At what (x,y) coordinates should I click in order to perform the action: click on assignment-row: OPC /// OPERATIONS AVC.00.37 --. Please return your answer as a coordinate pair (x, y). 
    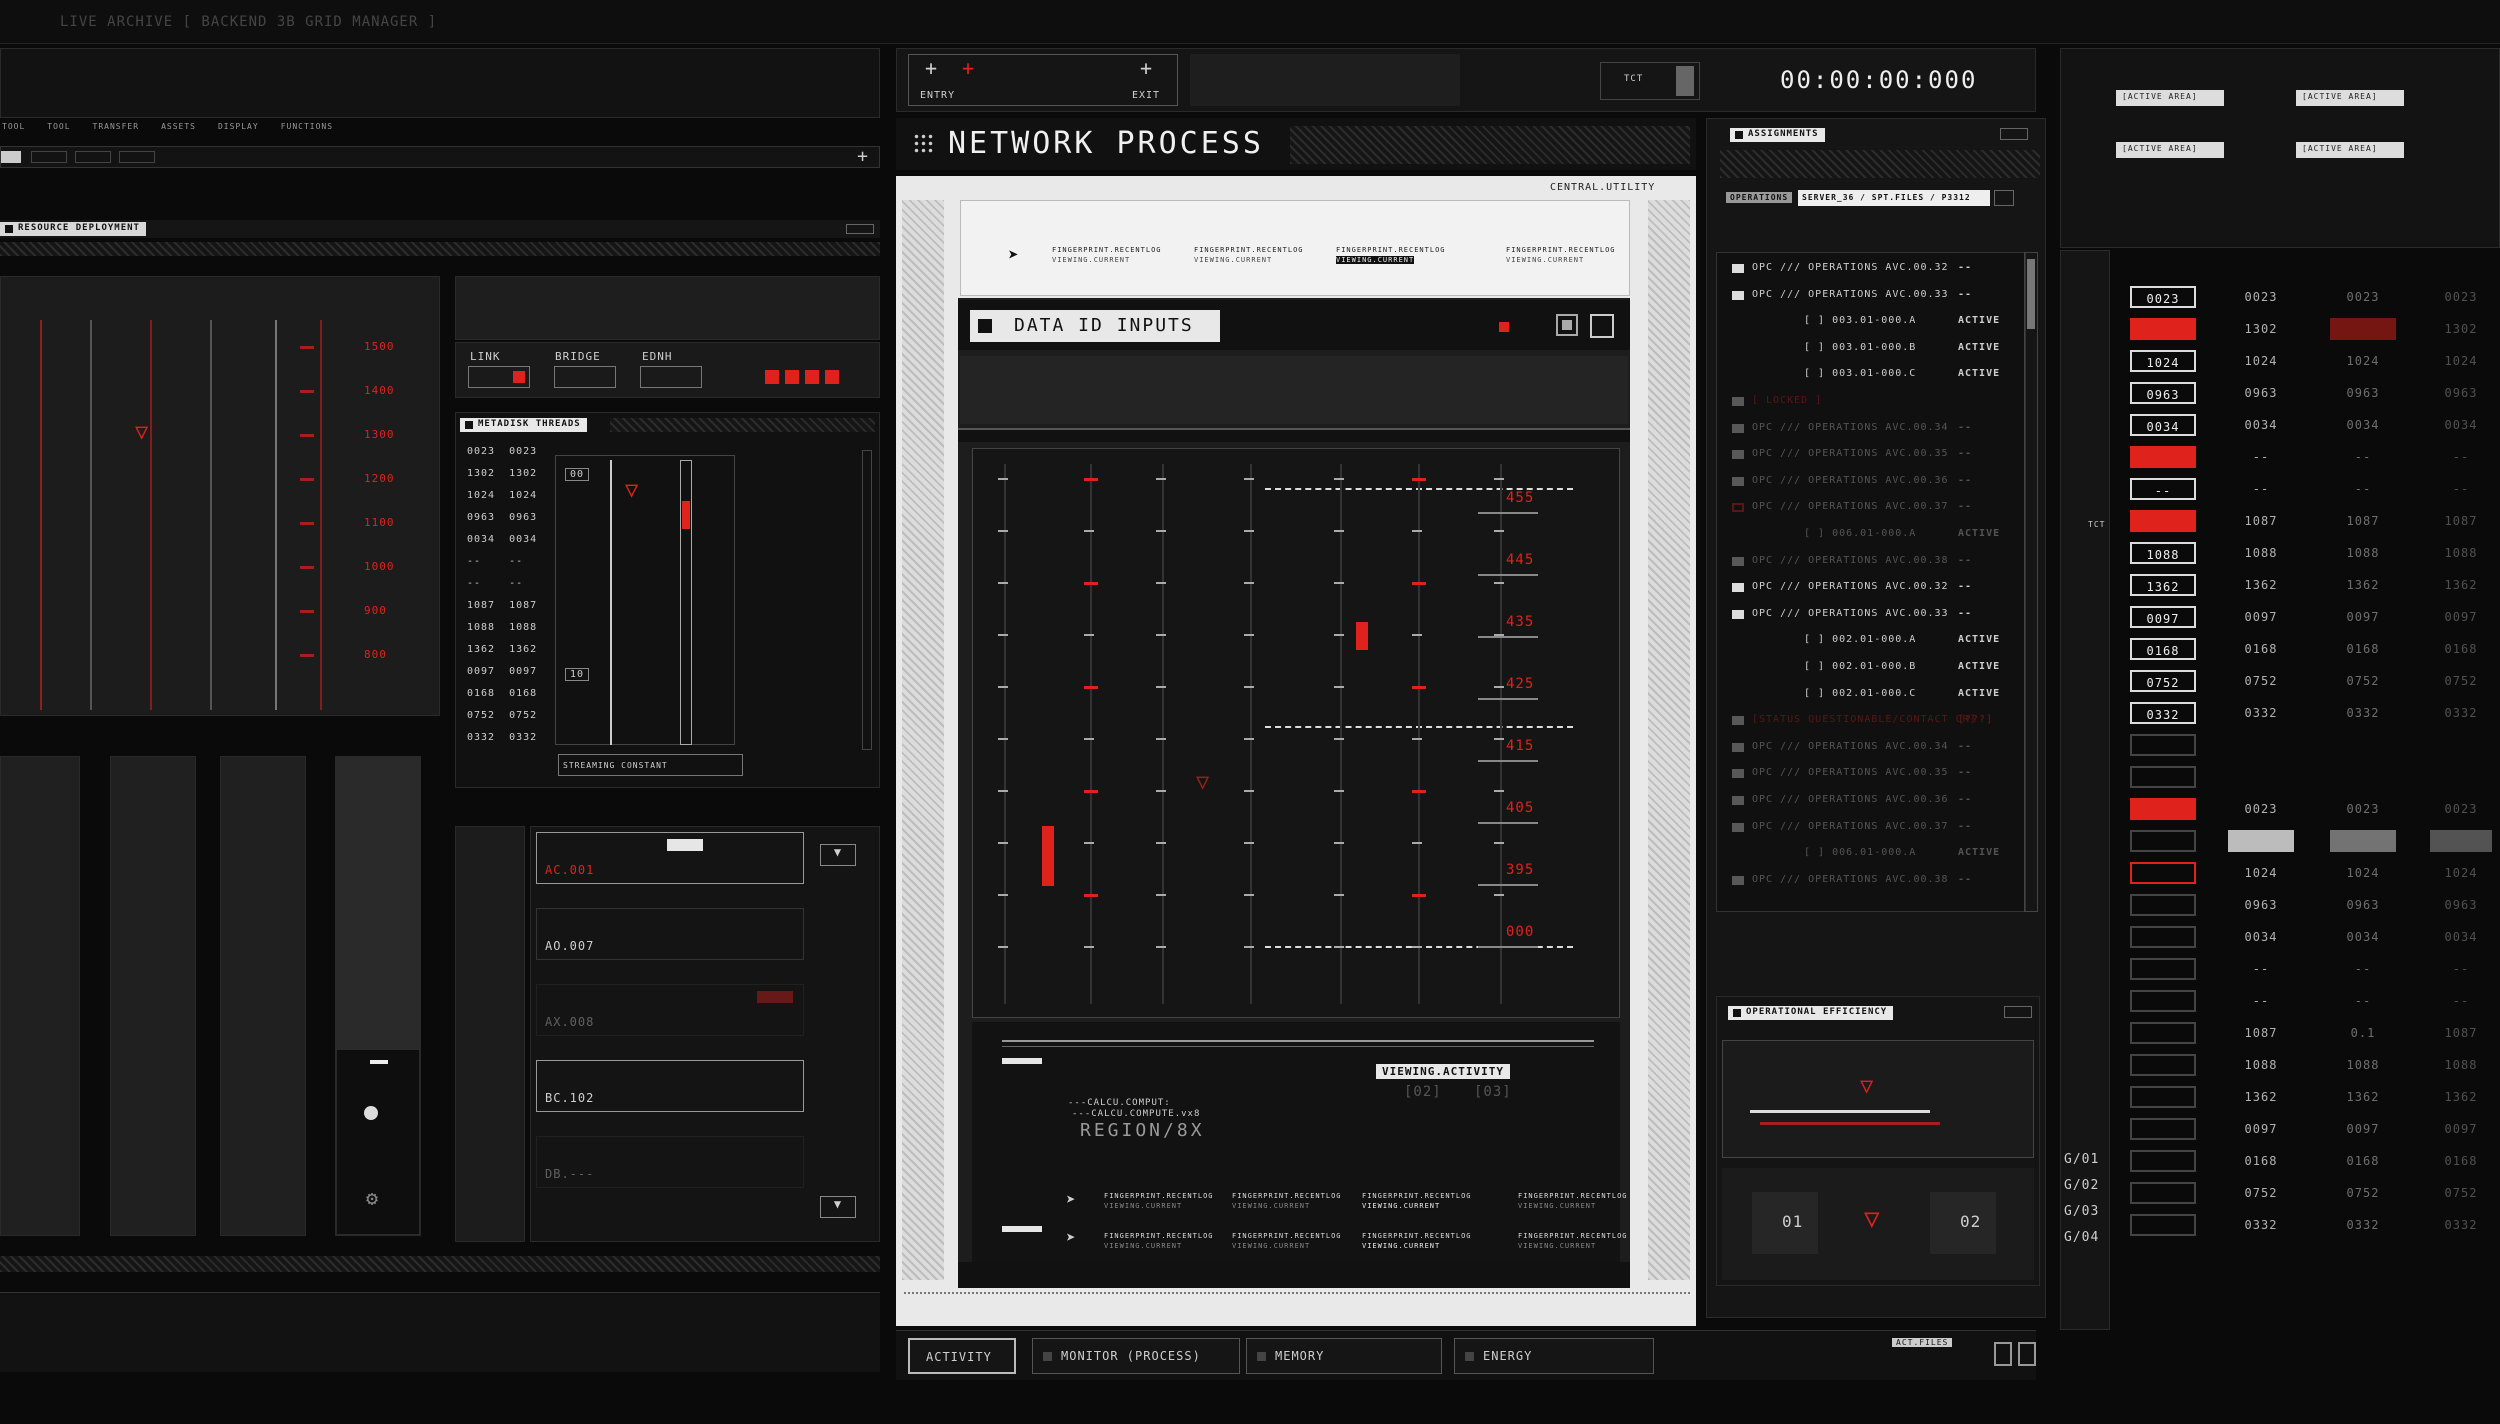
    Looking at the image, I should click on (1882, 829).